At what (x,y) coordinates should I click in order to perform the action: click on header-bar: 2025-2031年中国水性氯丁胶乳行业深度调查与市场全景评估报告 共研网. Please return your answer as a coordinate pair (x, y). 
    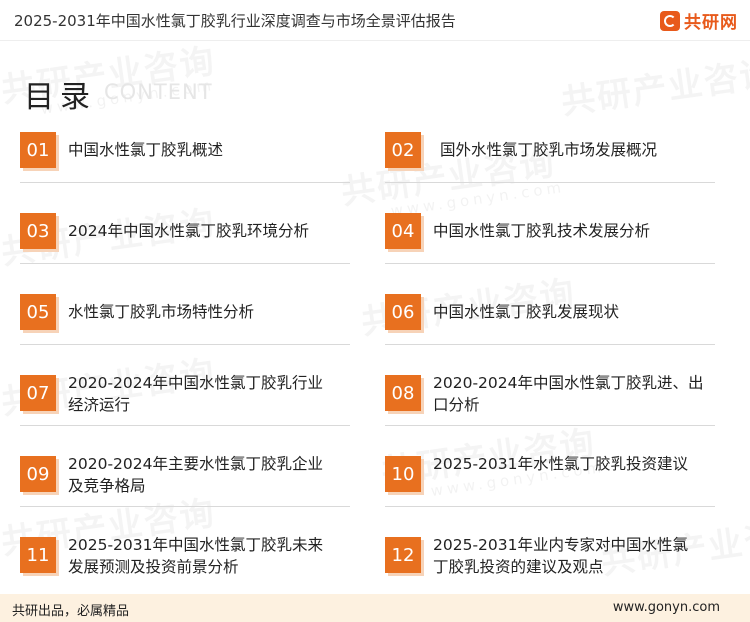
    Looking at the image, I should click on (375, 20).